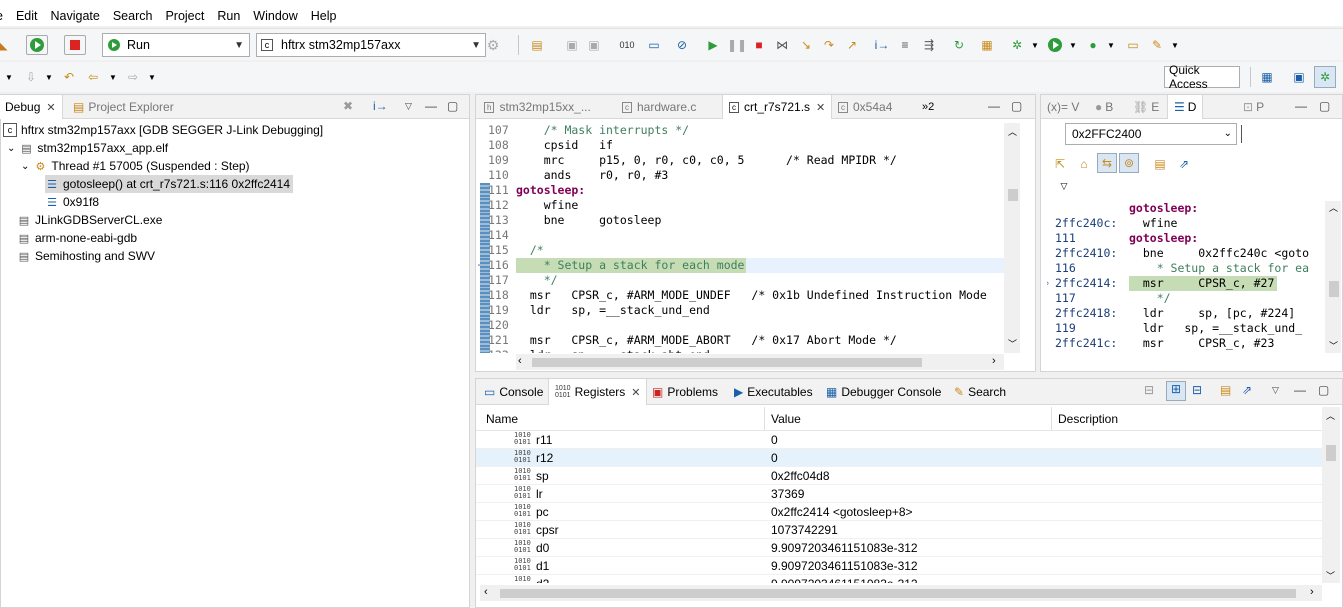 Image resolution: width=1343 pixels, height=608 pixels. Describe the element at coordinates (77, 238) in the screenshot. I see `tree-item-gdb: ▤ arm-none-eabi-gdb` at that location.